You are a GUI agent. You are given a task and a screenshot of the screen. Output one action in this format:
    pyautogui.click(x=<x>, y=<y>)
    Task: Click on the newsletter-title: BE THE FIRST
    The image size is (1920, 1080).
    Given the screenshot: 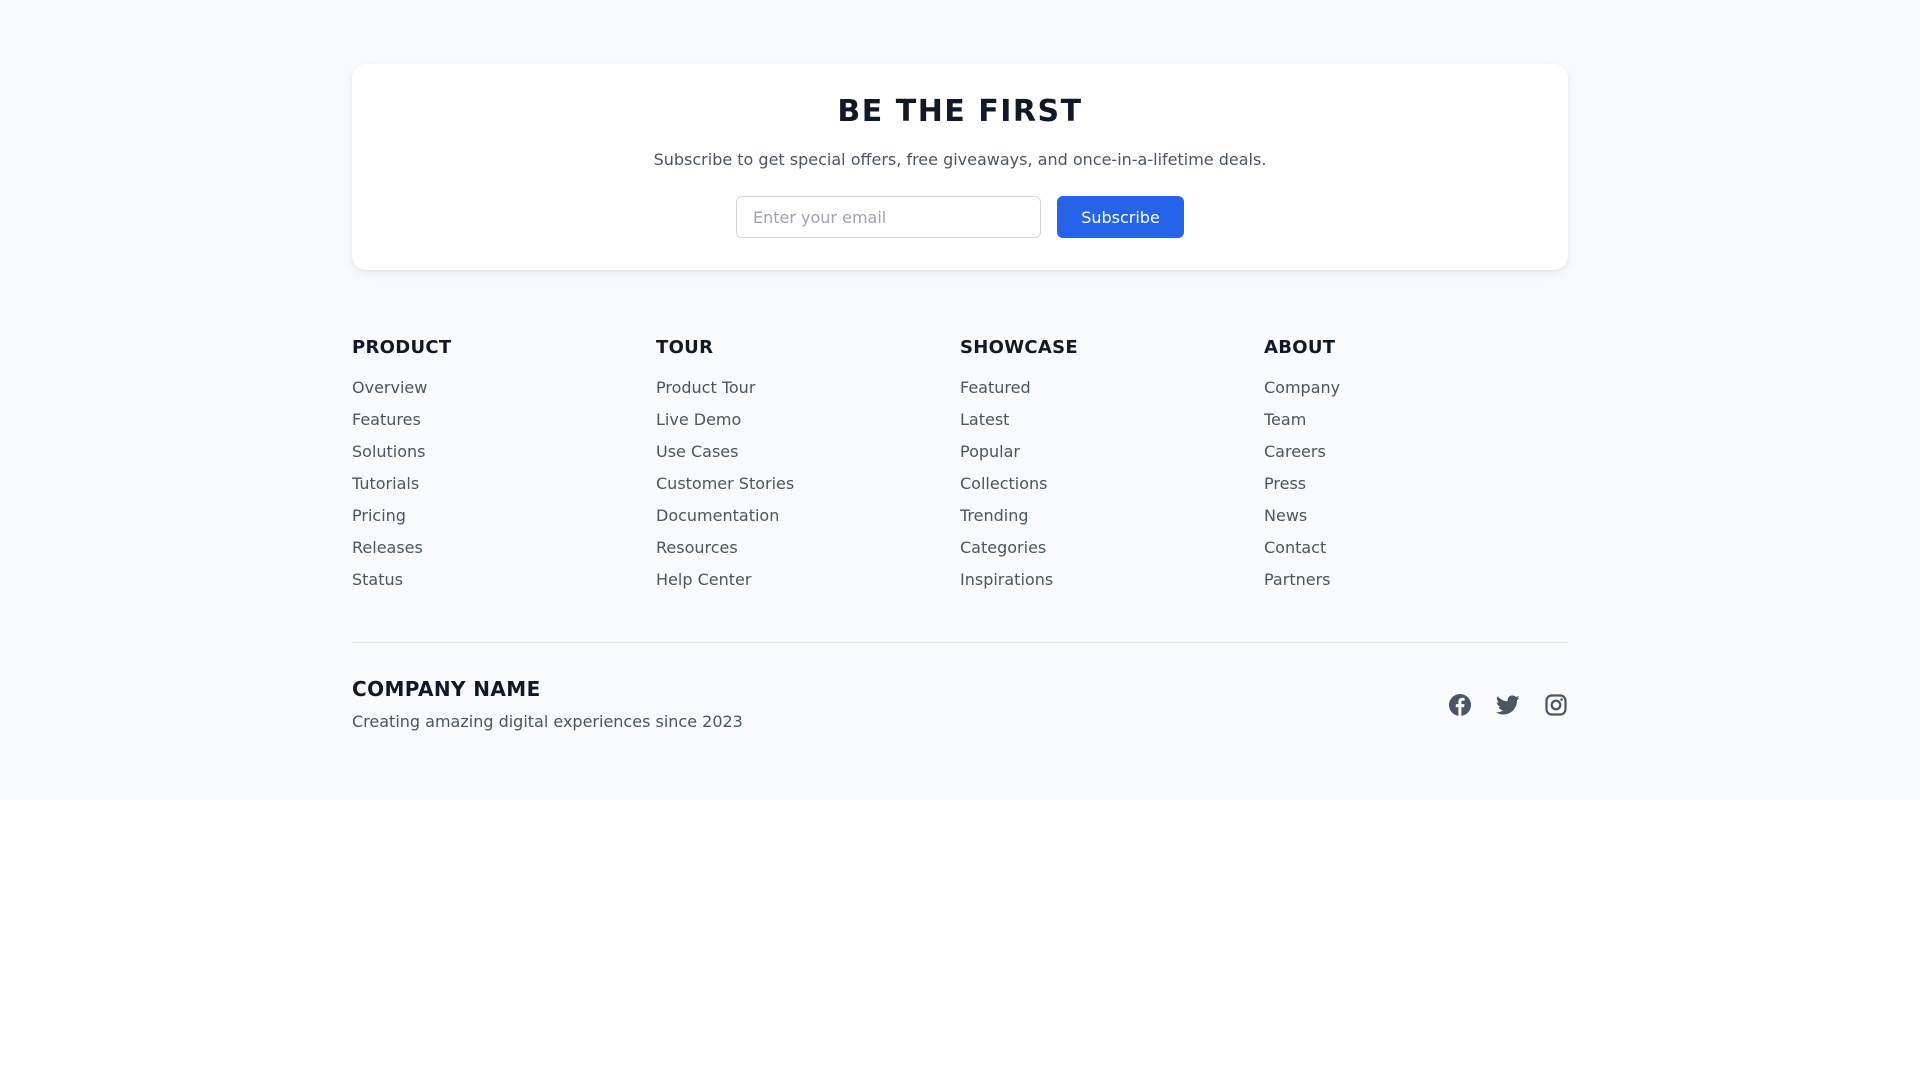 What is the action you would take?
    pyautogui.click(x=960, y=111)
    